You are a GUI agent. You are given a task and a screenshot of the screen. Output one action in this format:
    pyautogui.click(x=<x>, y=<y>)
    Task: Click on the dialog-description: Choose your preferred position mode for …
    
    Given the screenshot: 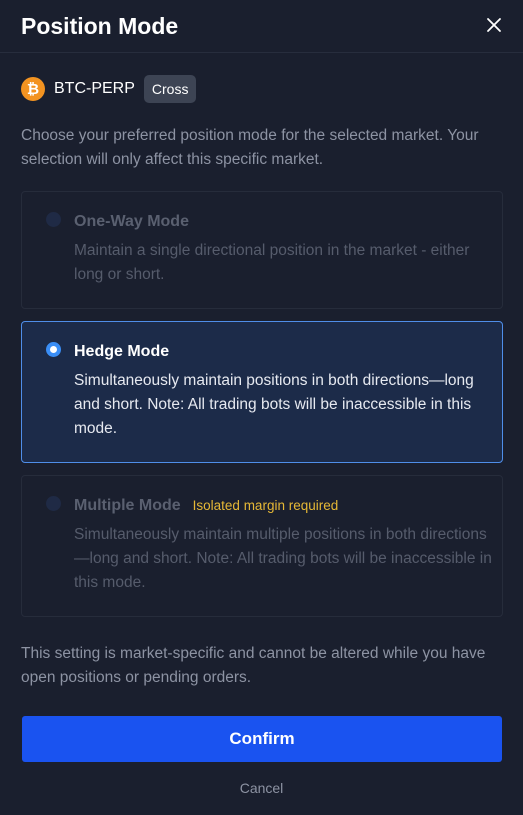 What is the action you would take?
    pyautogui.click(x=250, y=147)
    